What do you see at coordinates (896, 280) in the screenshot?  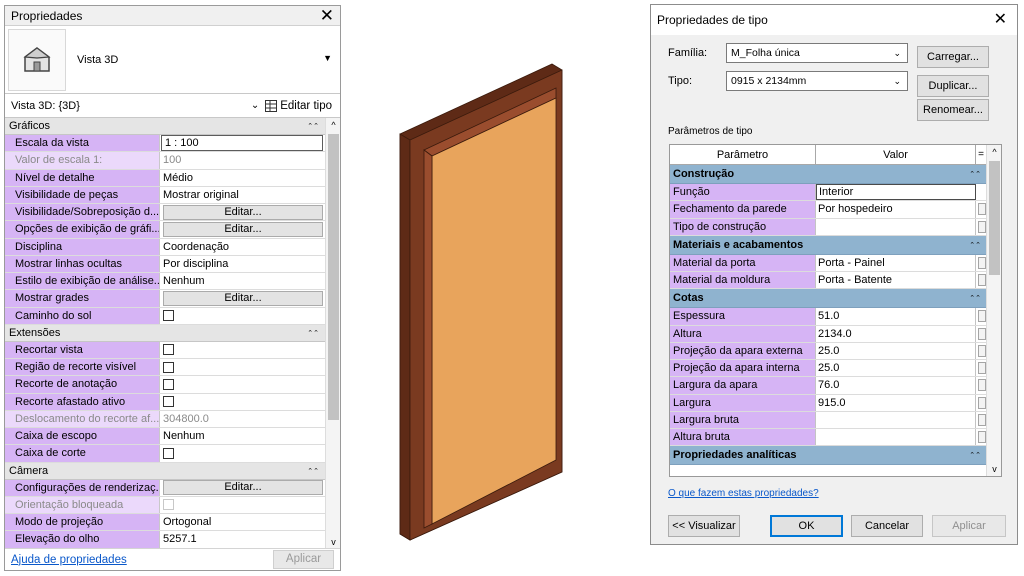 I see `parameter-value: Porta - Batente` at bounding box center [896, 280].